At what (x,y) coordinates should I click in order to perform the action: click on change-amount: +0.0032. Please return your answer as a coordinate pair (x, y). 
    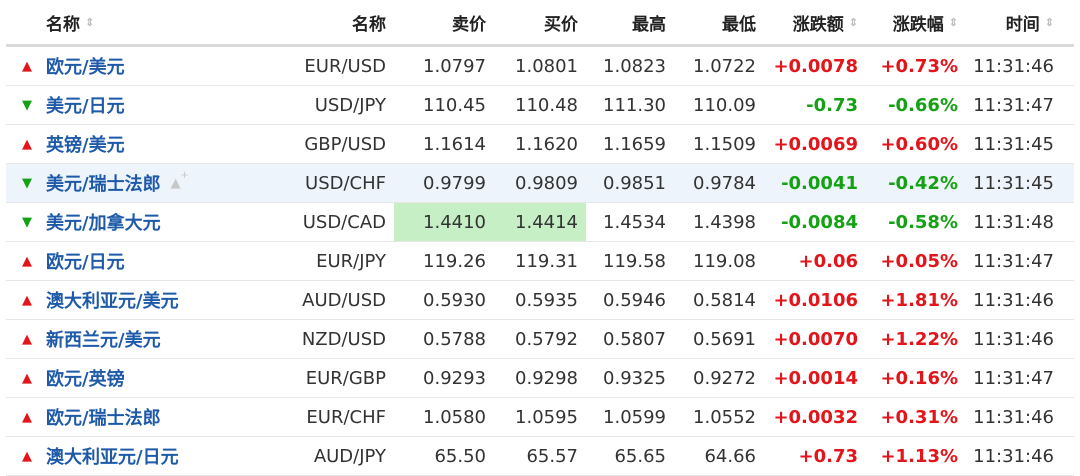
    Looking at the image, I should click on (815, 417).